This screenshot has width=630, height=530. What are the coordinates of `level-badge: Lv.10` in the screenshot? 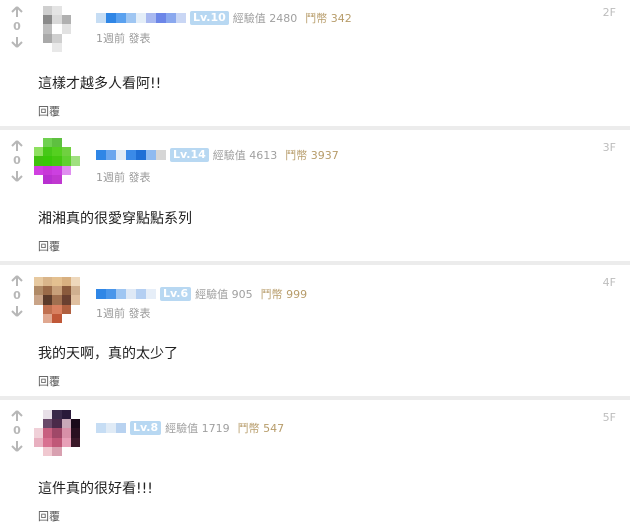 It's located at (209, 18).